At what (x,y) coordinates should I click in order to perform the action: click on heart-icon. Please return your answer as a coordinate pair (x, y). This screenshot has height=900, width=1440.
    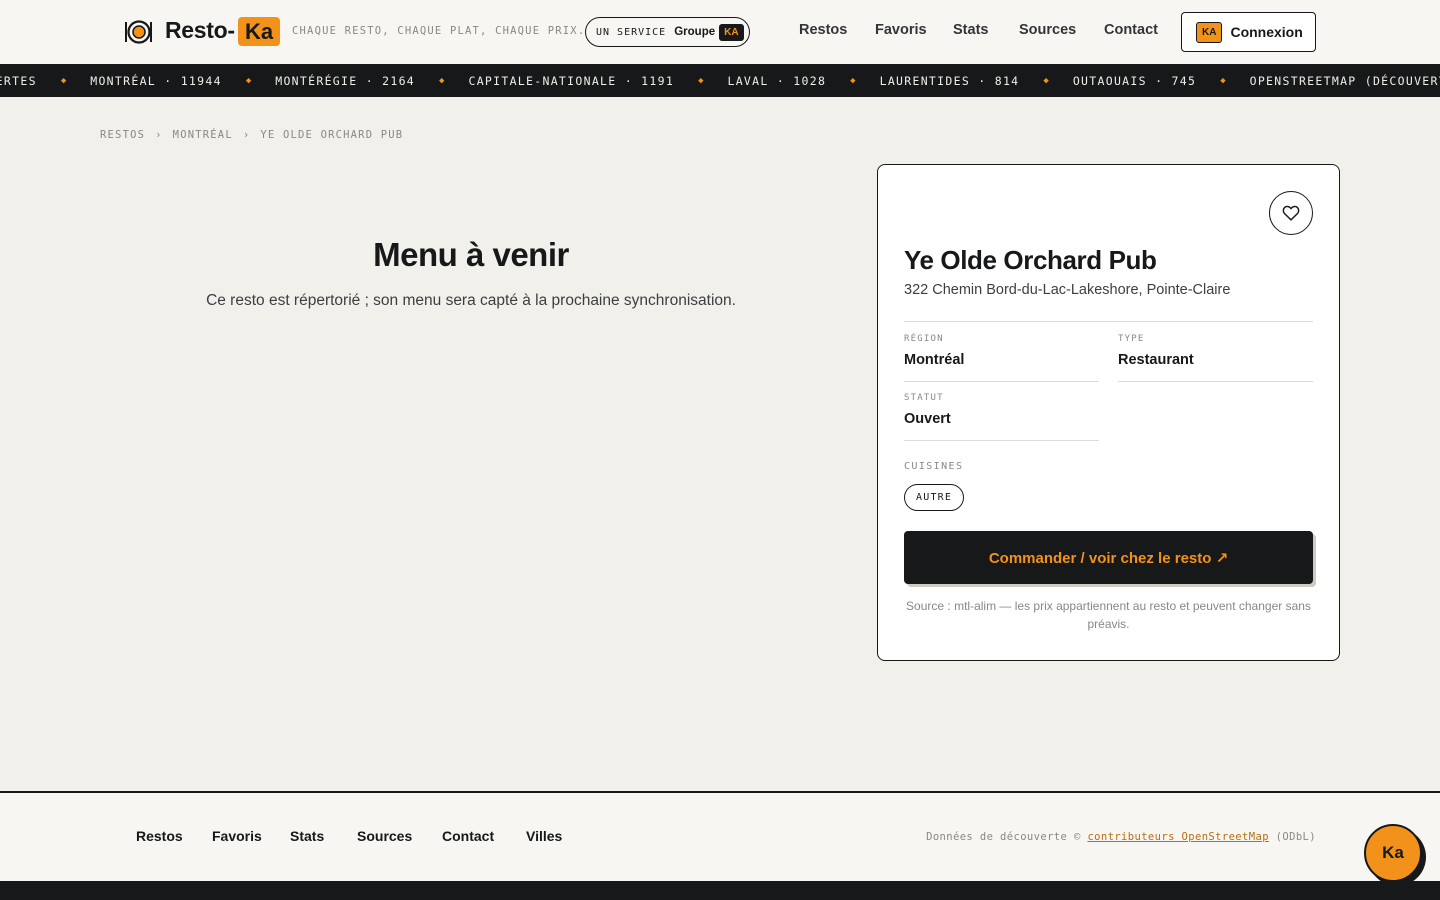
    Looking at the image, I should click on (1291, 213).